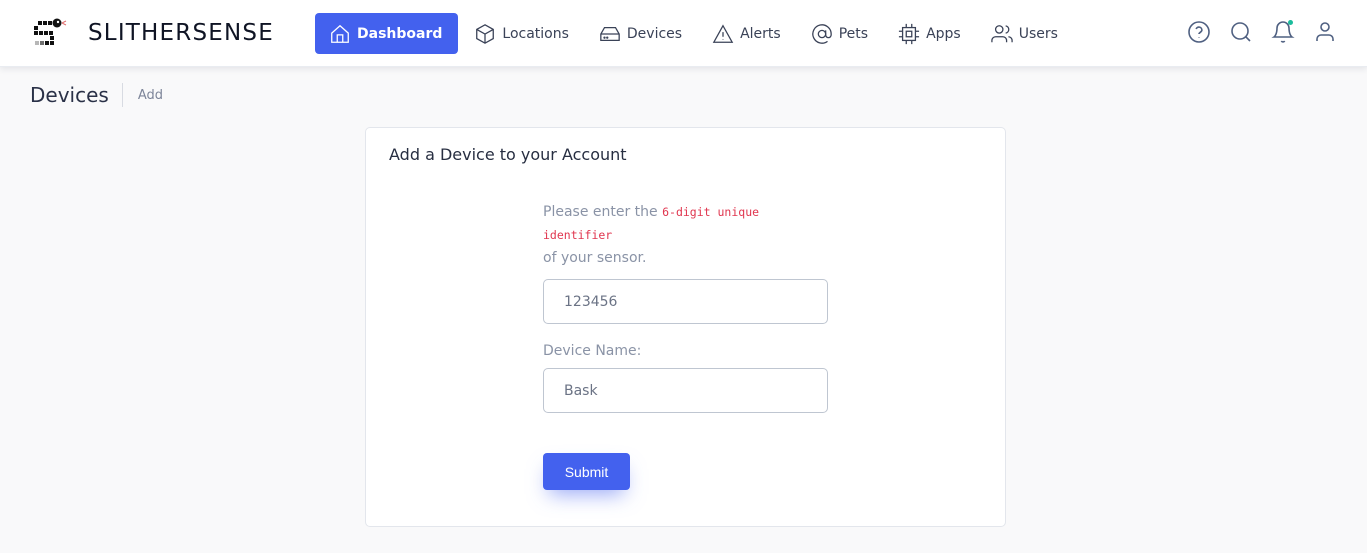 The width and height of the screenshot is (1367, 553). Describe the element at coordinates (760, 33) in the screenshot. I see `nav-label: Alerts` at that location.